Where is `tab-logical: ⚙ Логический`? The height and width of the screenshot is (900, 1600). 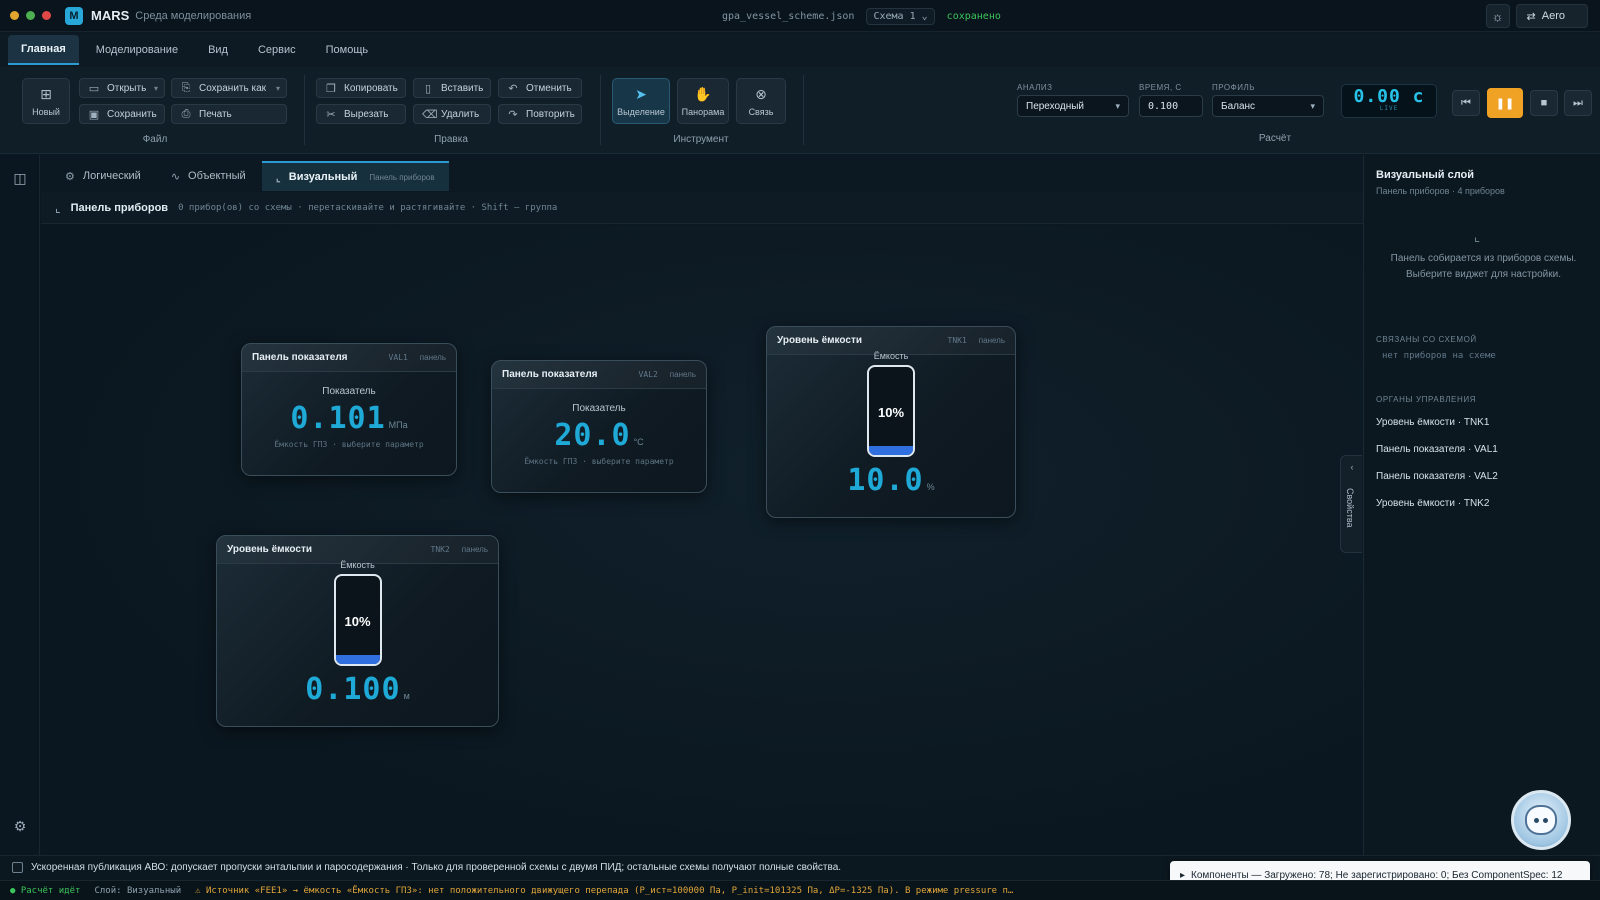
tab-logical: ⚙ Логический is located at coordinates (103, 176).